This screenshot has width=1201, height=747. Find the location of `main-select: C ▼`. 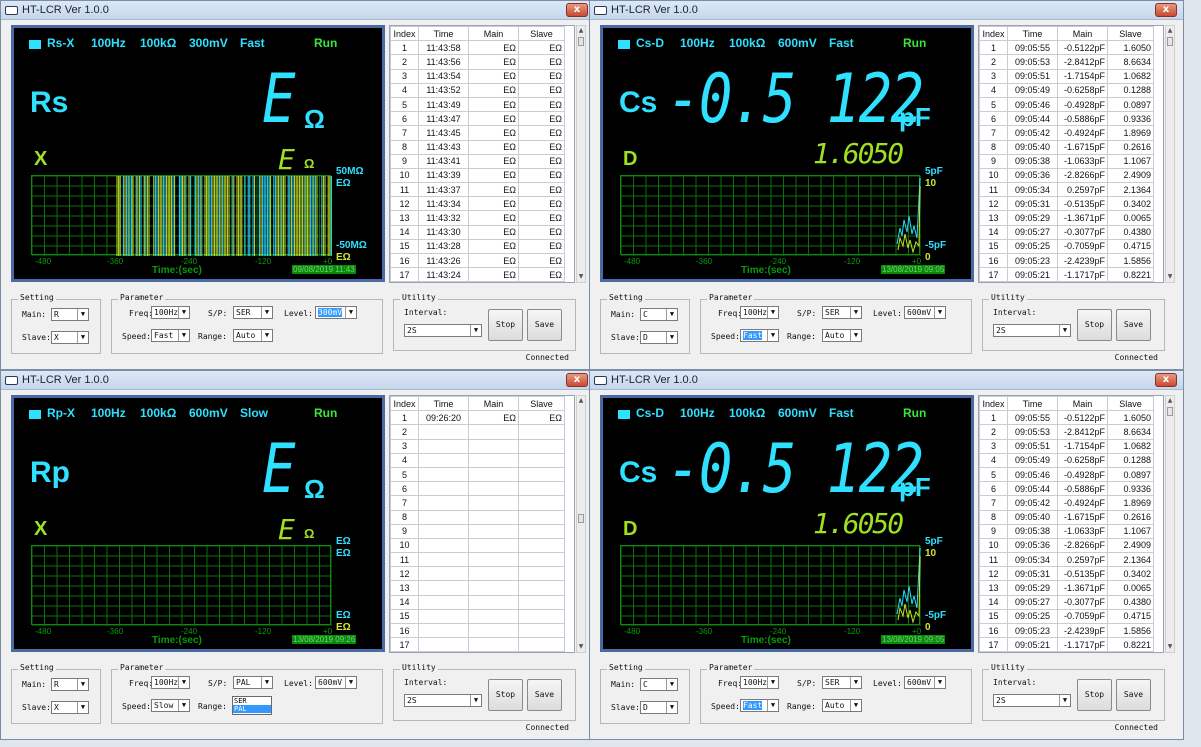

main-select: C ▼ is located at coordinates (659, 684).